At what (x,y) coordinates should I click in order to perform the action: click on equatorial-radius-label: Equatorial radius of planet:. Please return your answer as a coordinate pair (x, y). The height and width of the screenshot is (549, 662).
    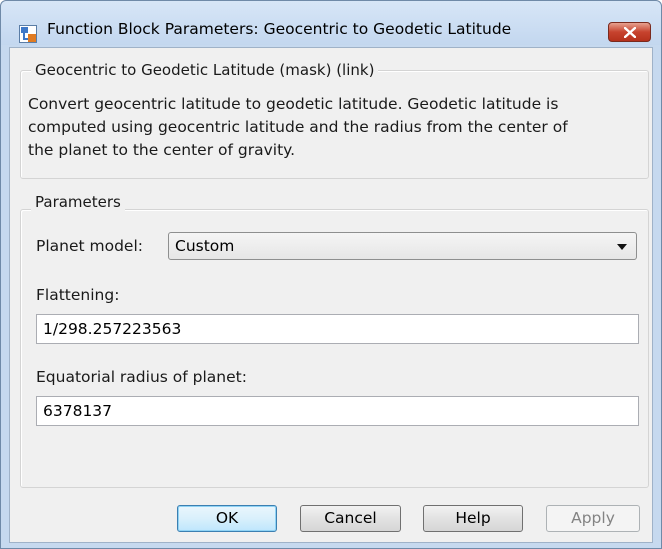
    Looking at the image, I should click on (141, 377).